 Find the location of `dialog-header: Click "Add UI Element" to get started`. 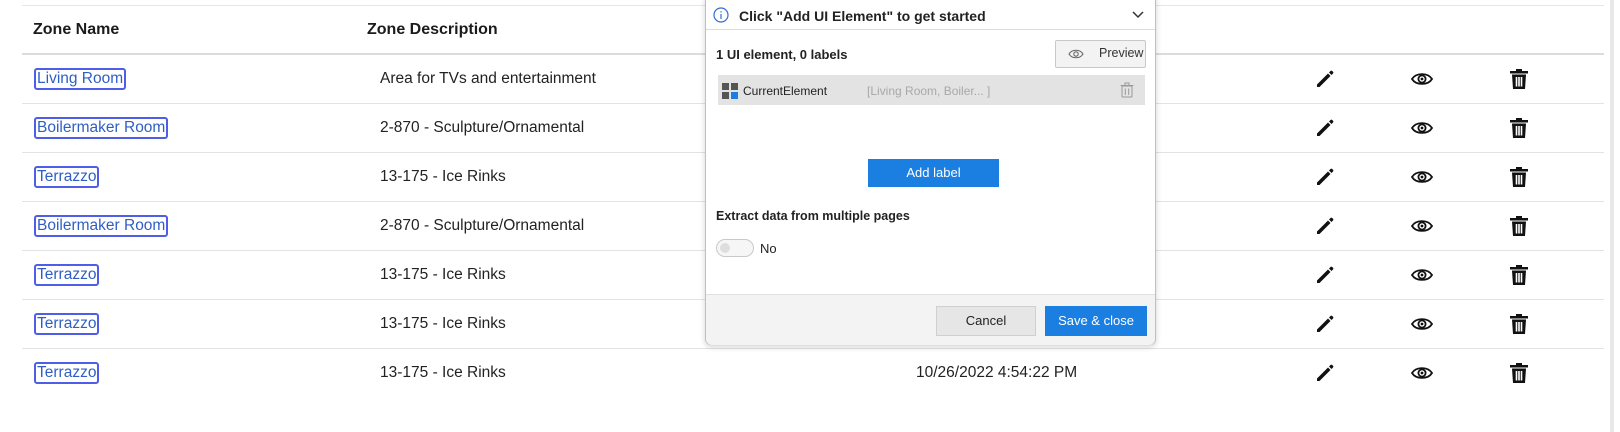

dialog-header: Click "Add UI Element" to get started is located at coordinates (930, 15).